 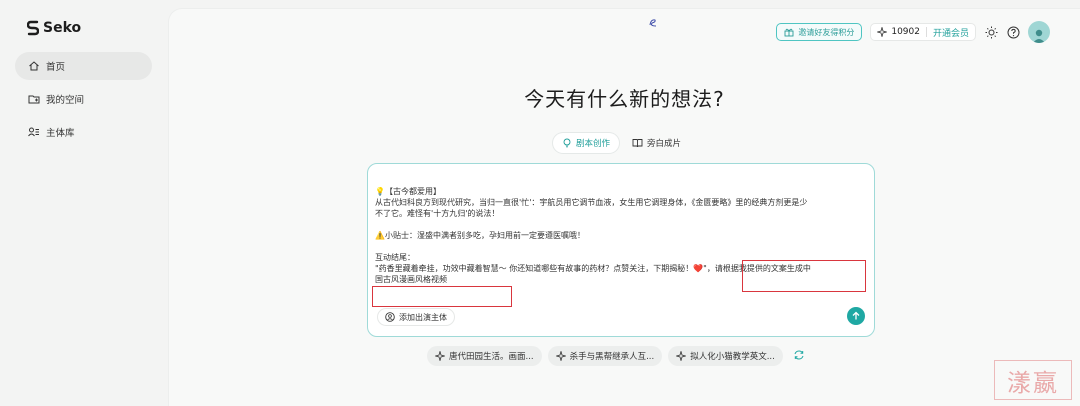 What do you see at coordinates (923, 32) in the screenshot?
I see `points-badge: 10902 开通会员` at bounding box center [923, 32].